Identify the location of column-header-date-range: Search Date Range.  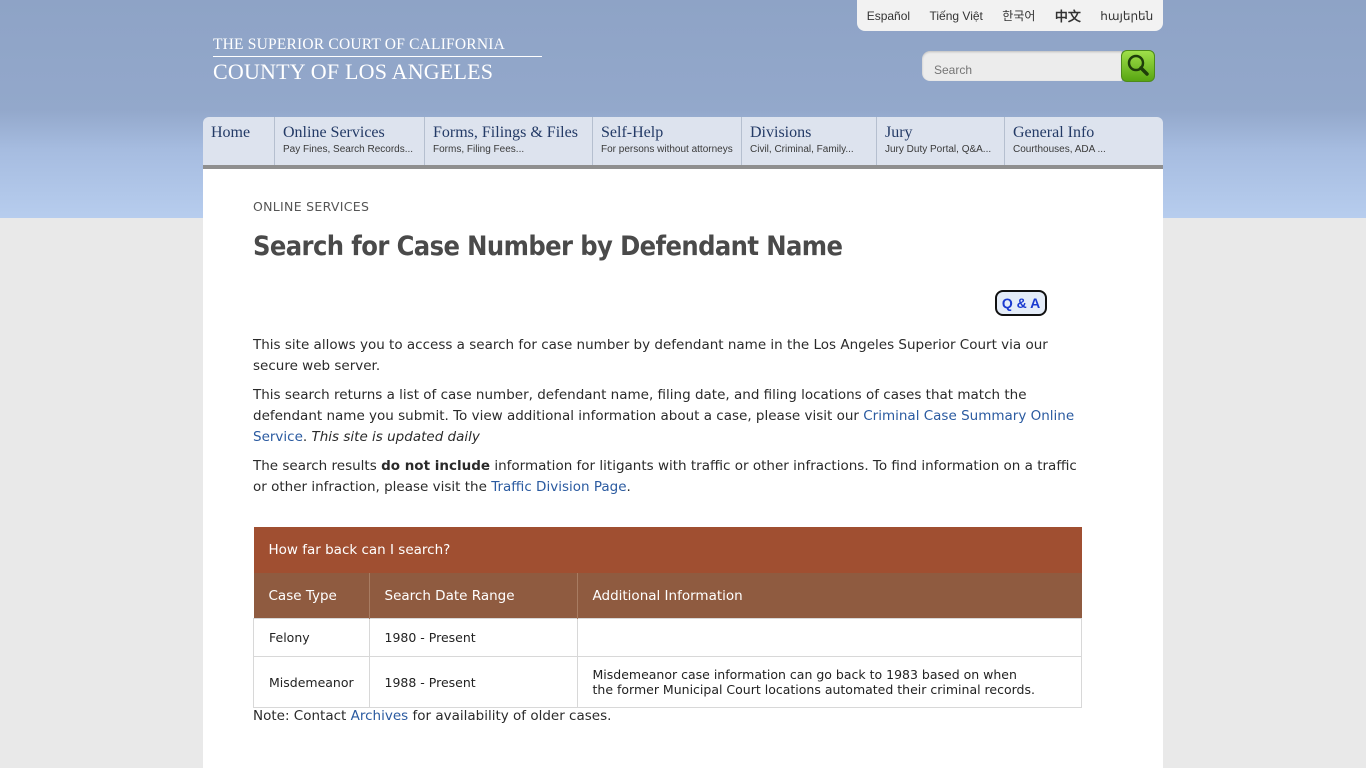
(473, 596).